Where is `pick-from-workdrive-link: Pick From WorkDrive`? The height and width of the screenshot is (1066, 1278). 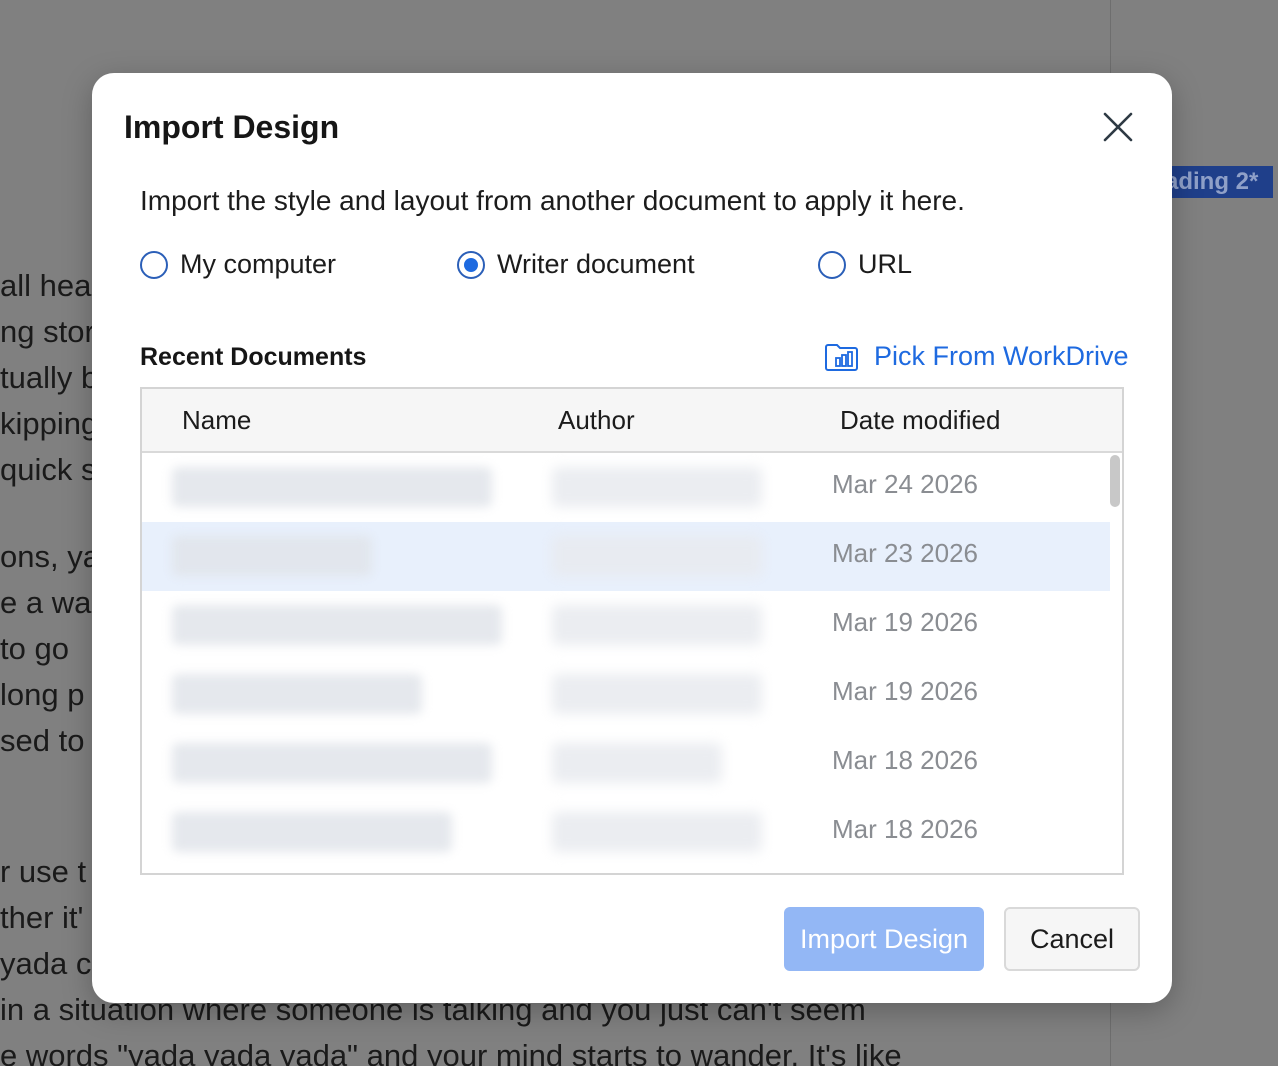 pick-from-workdrive-link: Pick From WorkDrive is located at coordinates (976, 356).